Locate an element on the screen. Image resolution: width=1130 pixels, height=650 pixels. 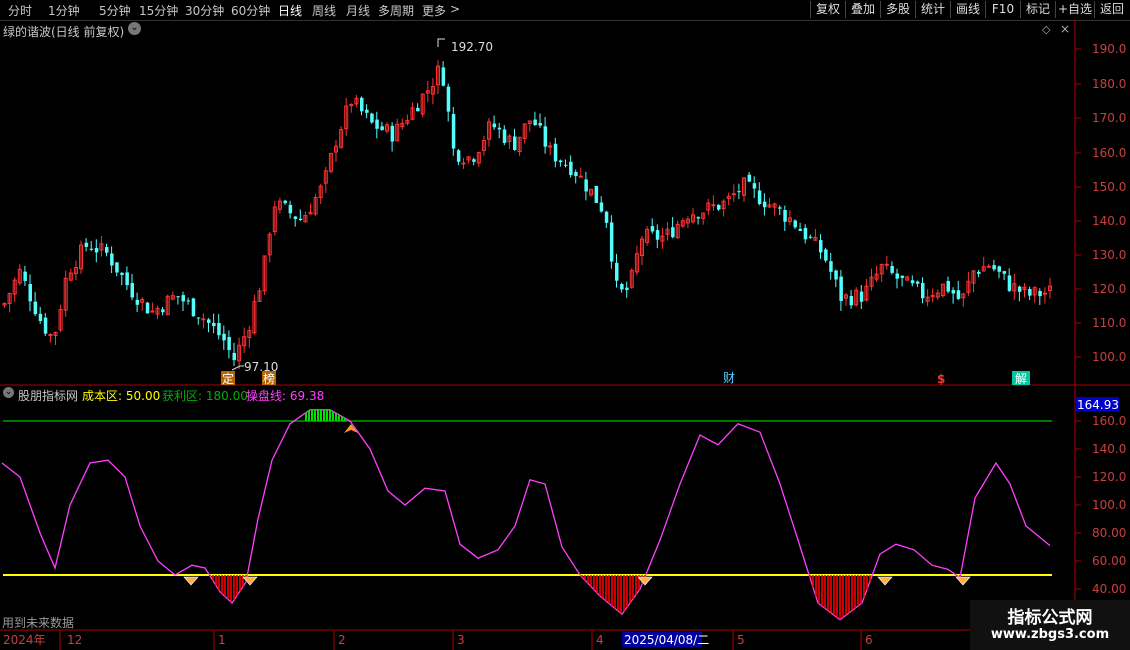
indicator-menu-icon: ⌄ is located at coordinates (8, 392).